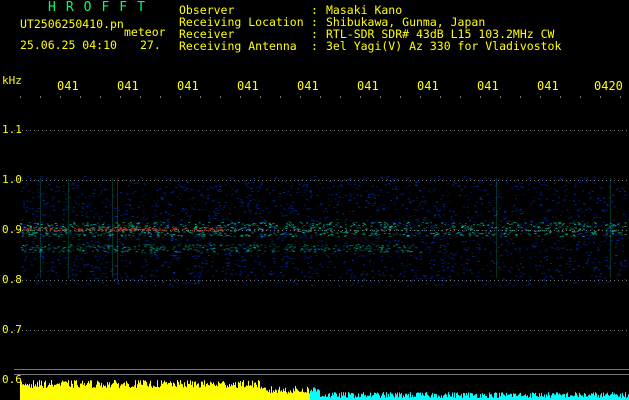 The height and width of the screenshot is (400, 629). Describe the element at coordinates (12, 129) in the screenshot. I see `freq-tick-label: 1.1` at that location.